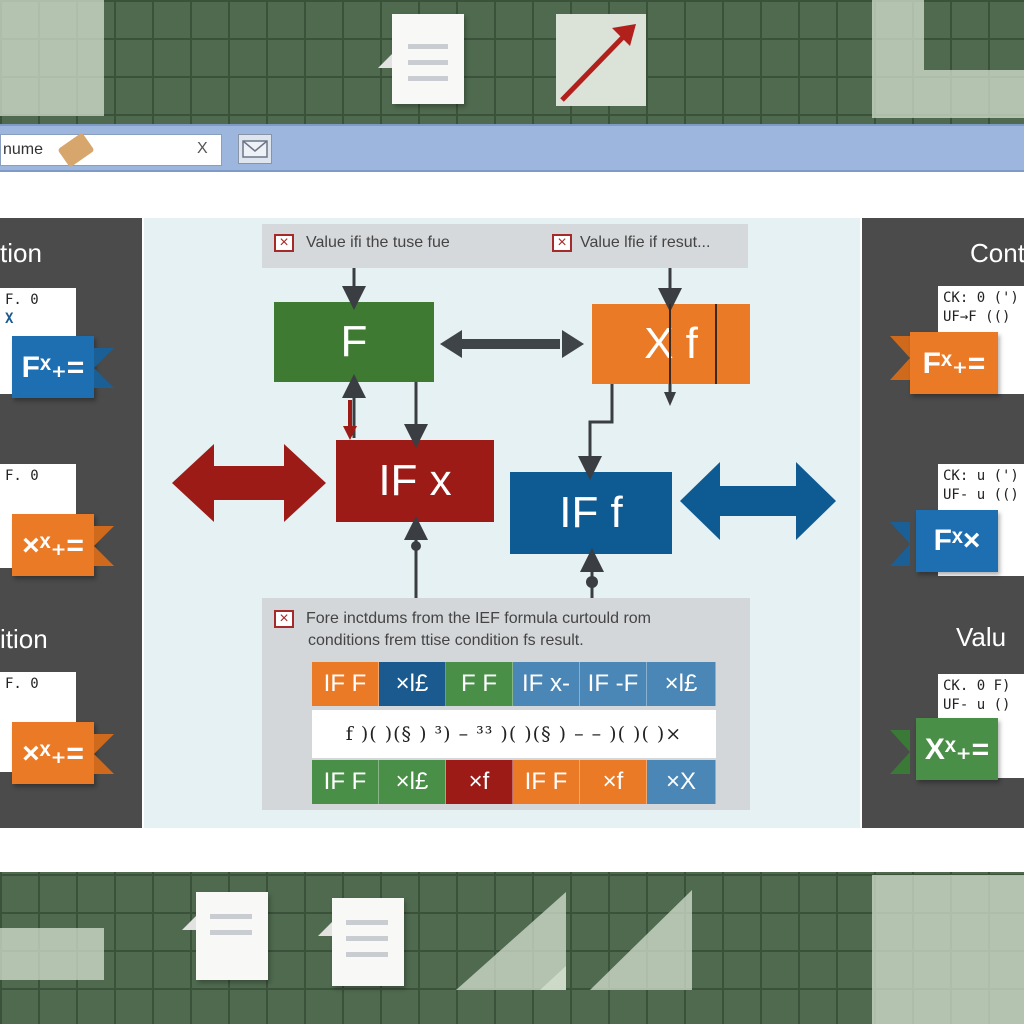 The height and width of the screenshot is (1024, 1024). Describe the element at coordinates (981, 495) in the screenshot. I see `mini-card-line: UF- u (()` at that location.